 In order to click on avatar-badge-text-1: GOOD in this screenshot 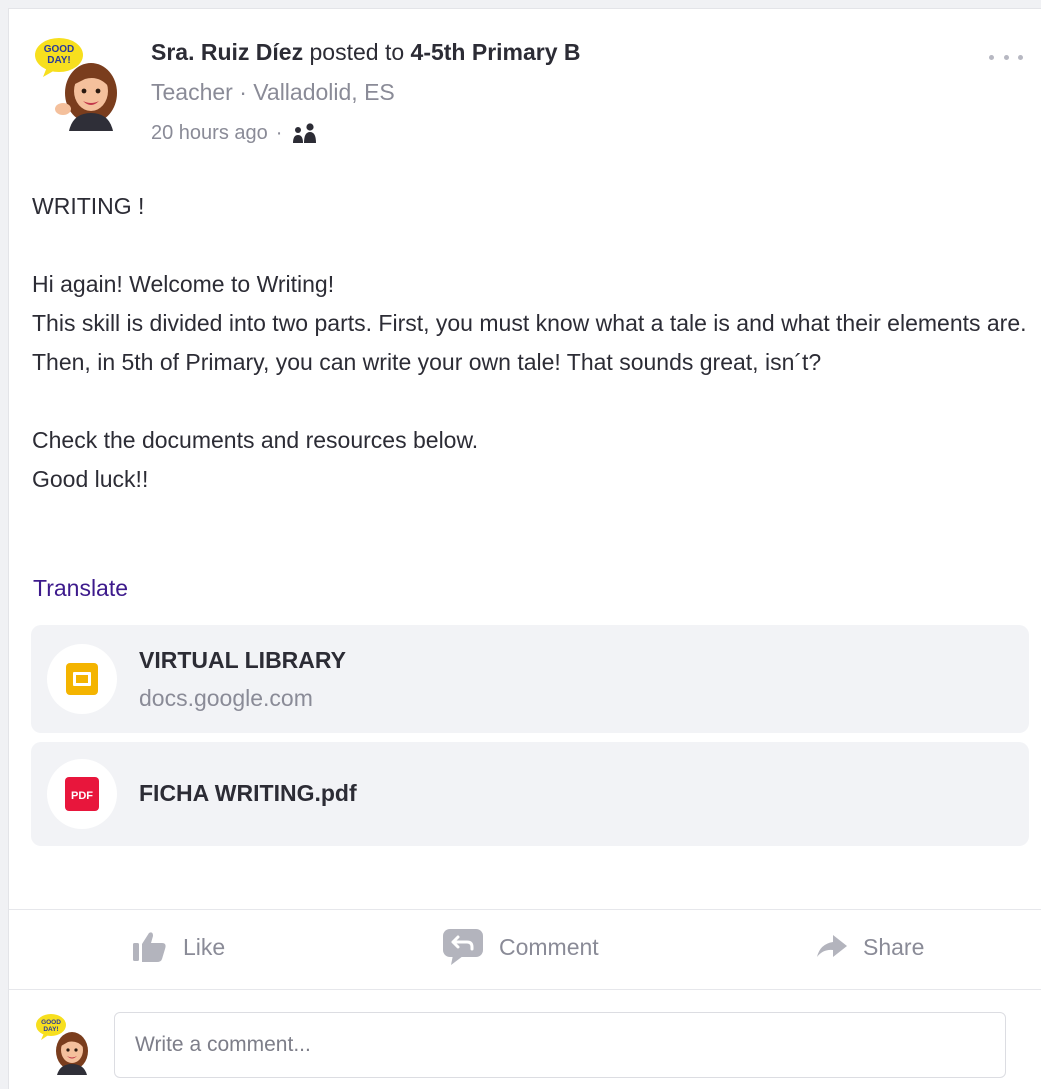, I will do `click(59, 49)`.